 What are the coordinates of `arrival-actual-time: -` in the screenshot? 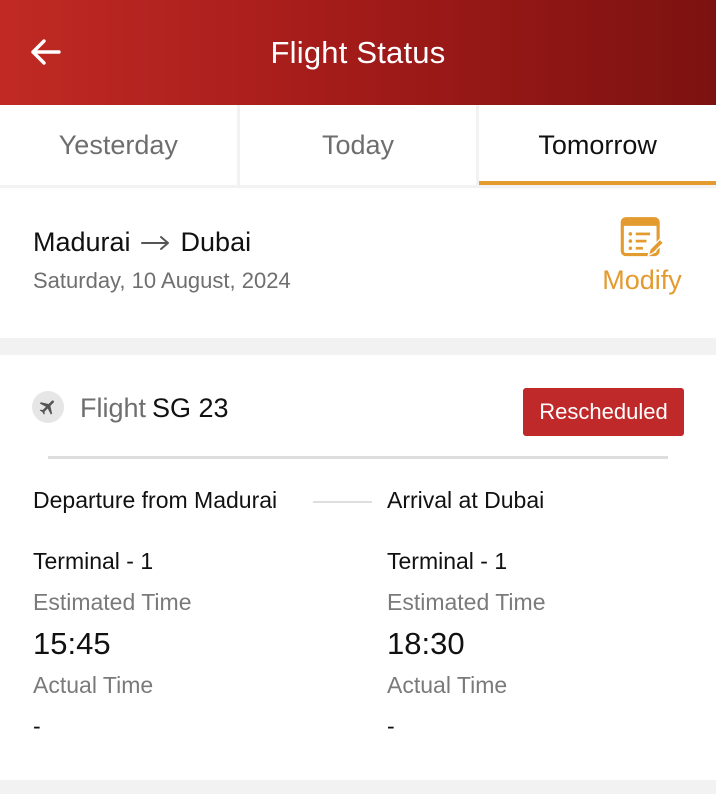 It's located at (391, 726).